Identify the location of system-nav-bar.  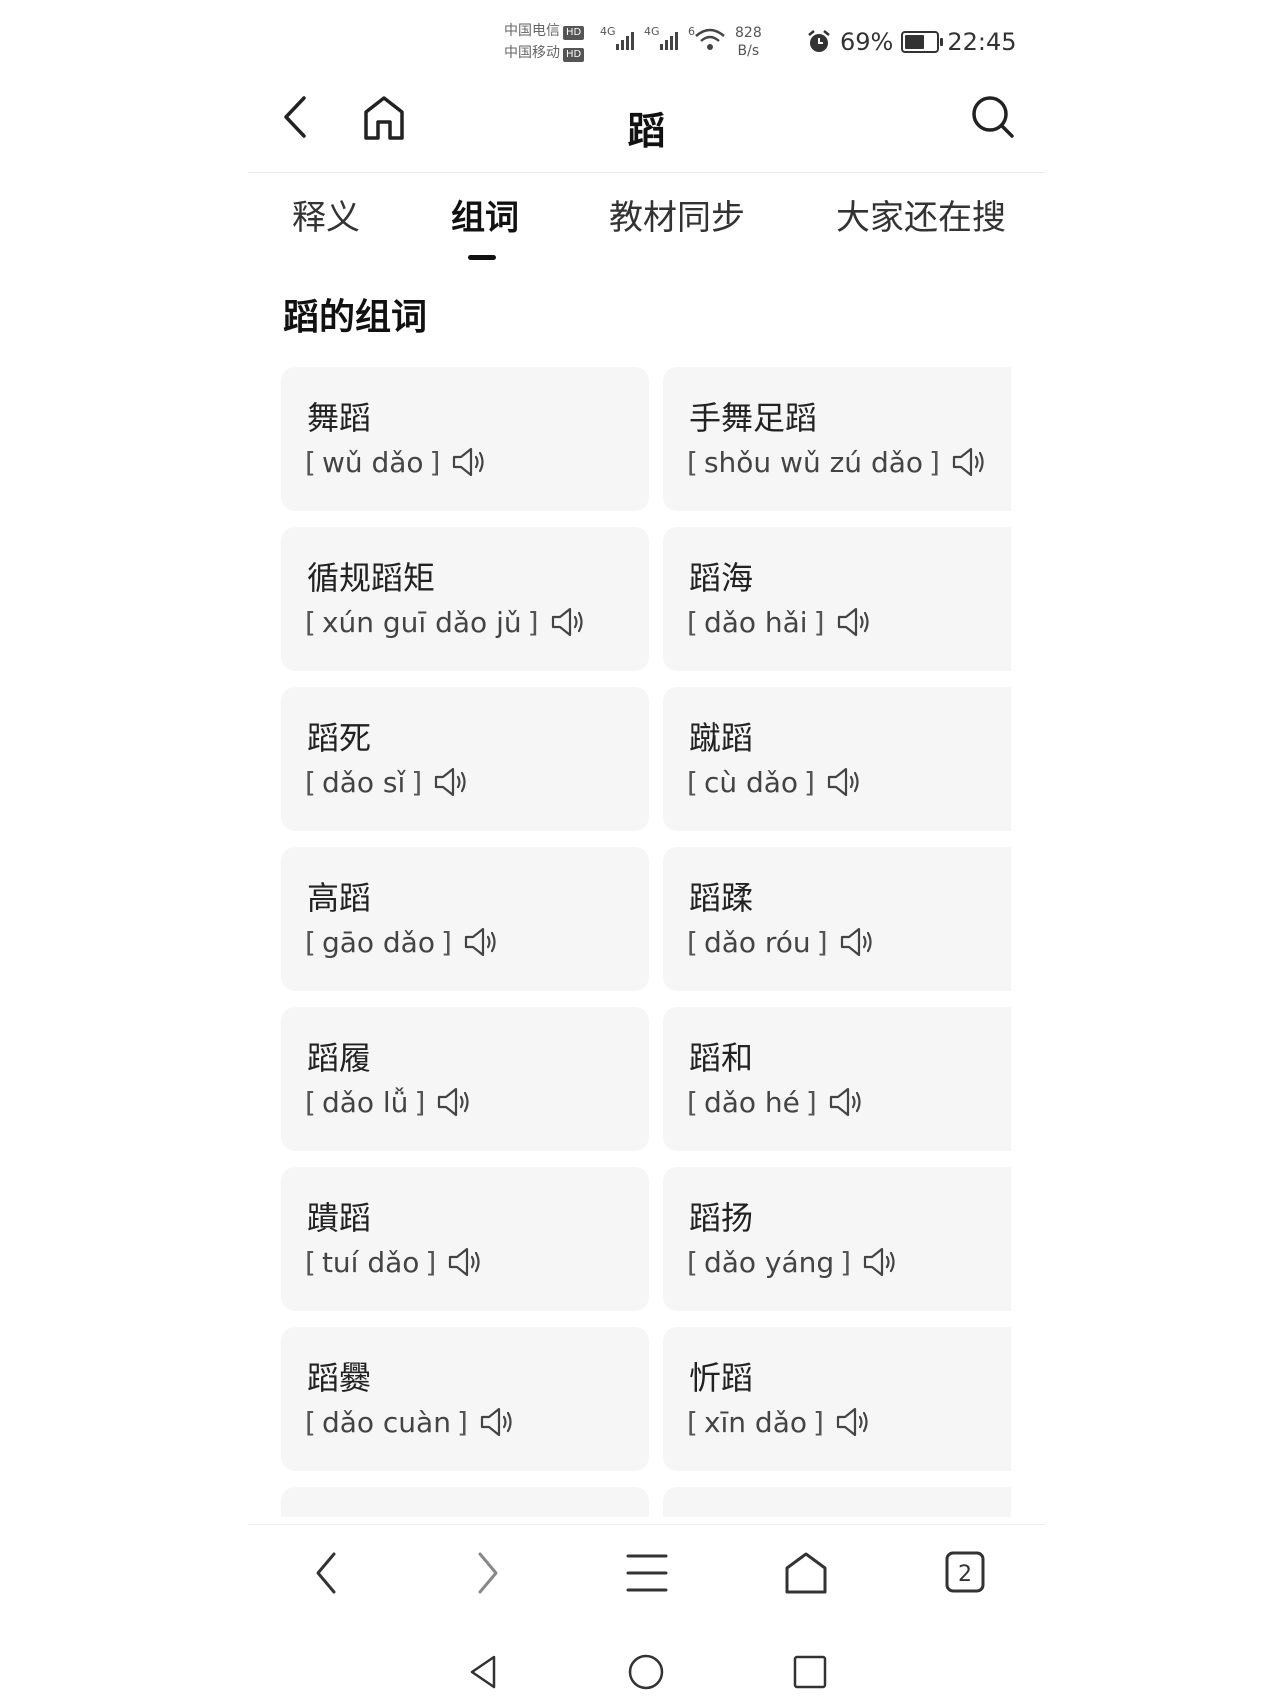
(646, 1673).